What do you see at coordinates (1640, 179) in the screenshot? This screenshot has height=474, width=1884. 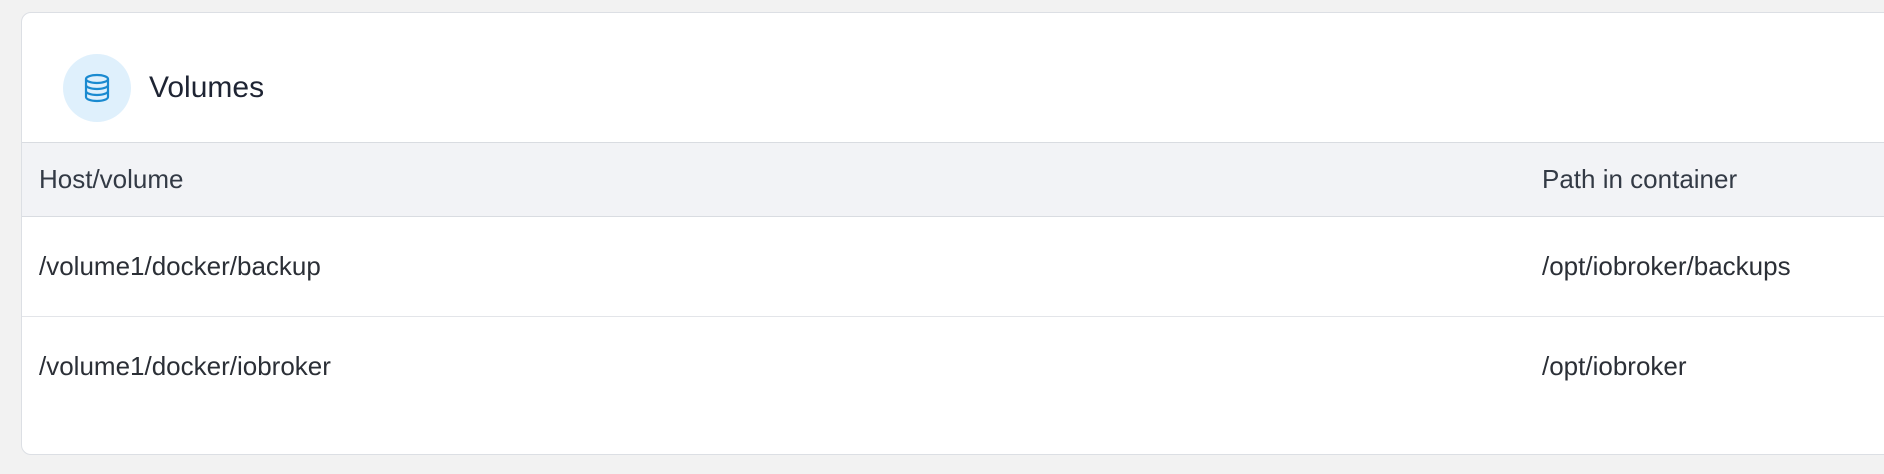 I see `column-header-path-in-container: Path in container` at bounding box center [1640, 179].